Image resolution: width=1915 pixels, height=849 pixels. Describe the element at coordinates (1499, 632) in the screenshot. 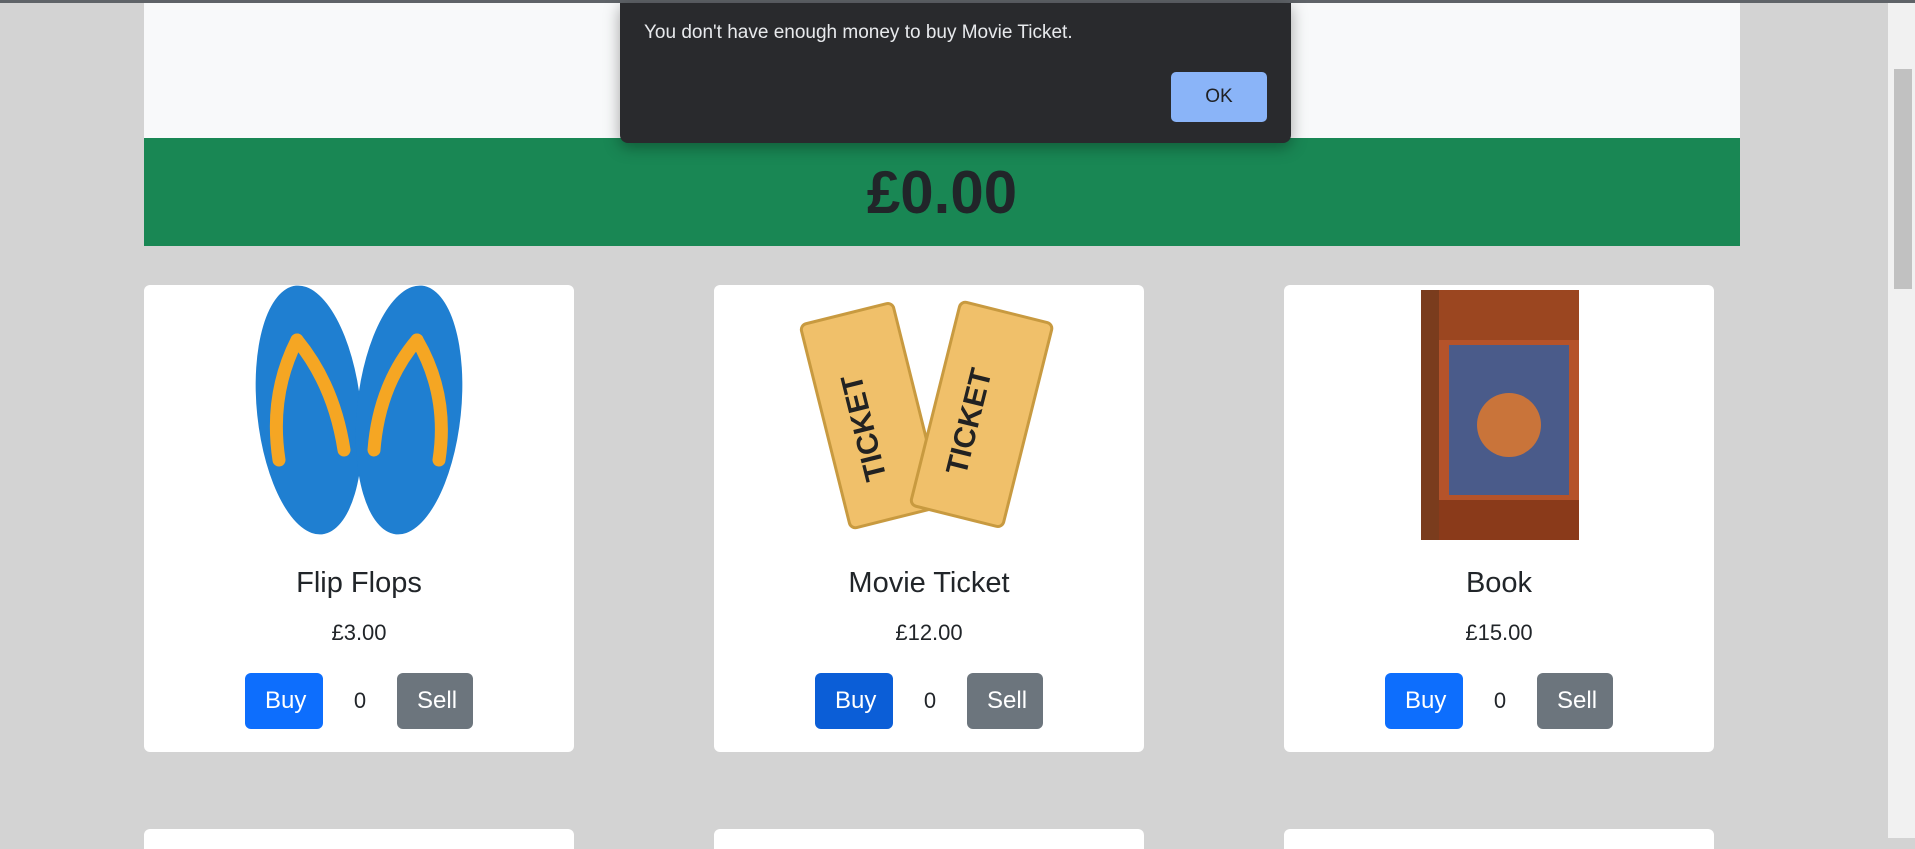

I see `product-price: £15.00` at that location.